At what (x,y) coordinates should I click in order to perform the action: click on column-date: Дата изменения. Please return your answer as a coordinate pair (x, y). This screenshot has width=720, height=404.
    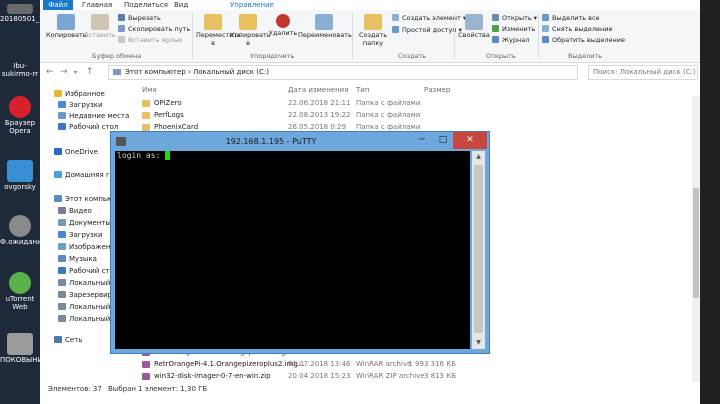
    Looking at the image, I should click on (318, 90).